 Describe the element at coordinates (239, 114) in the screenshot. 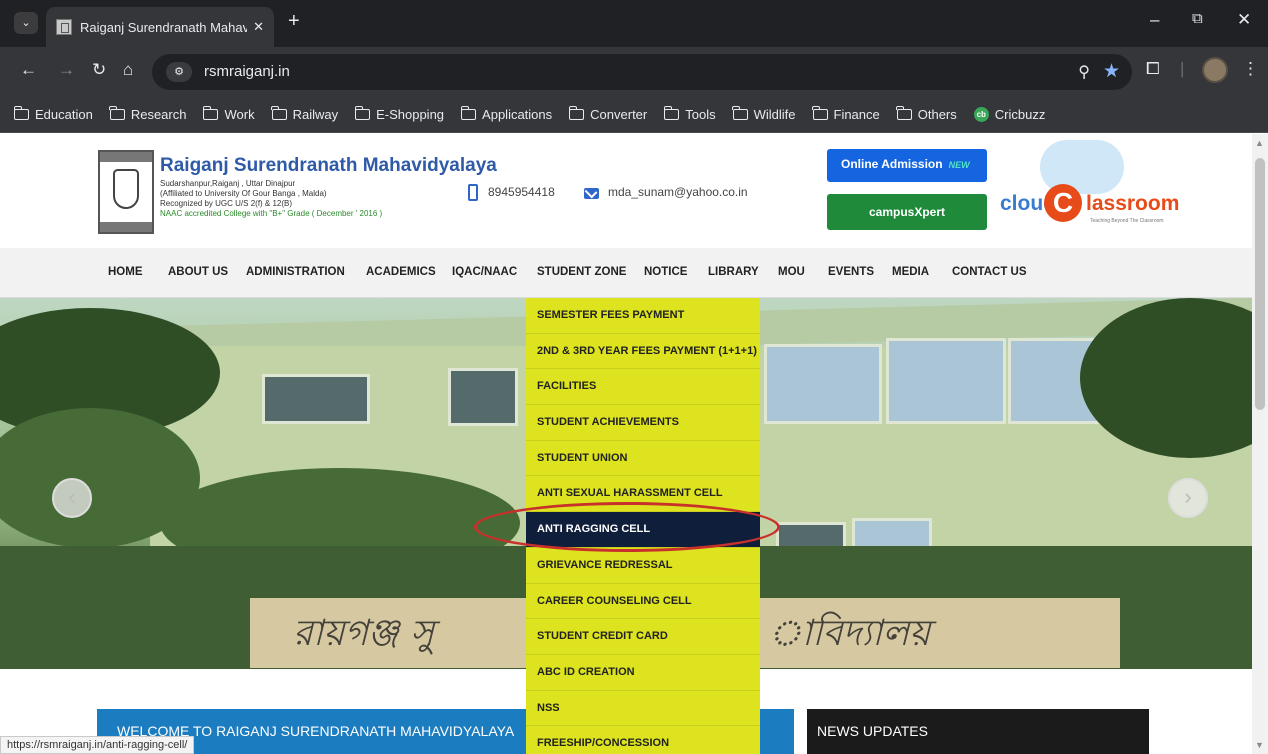

I see `bookmark-label: Work` at that location.